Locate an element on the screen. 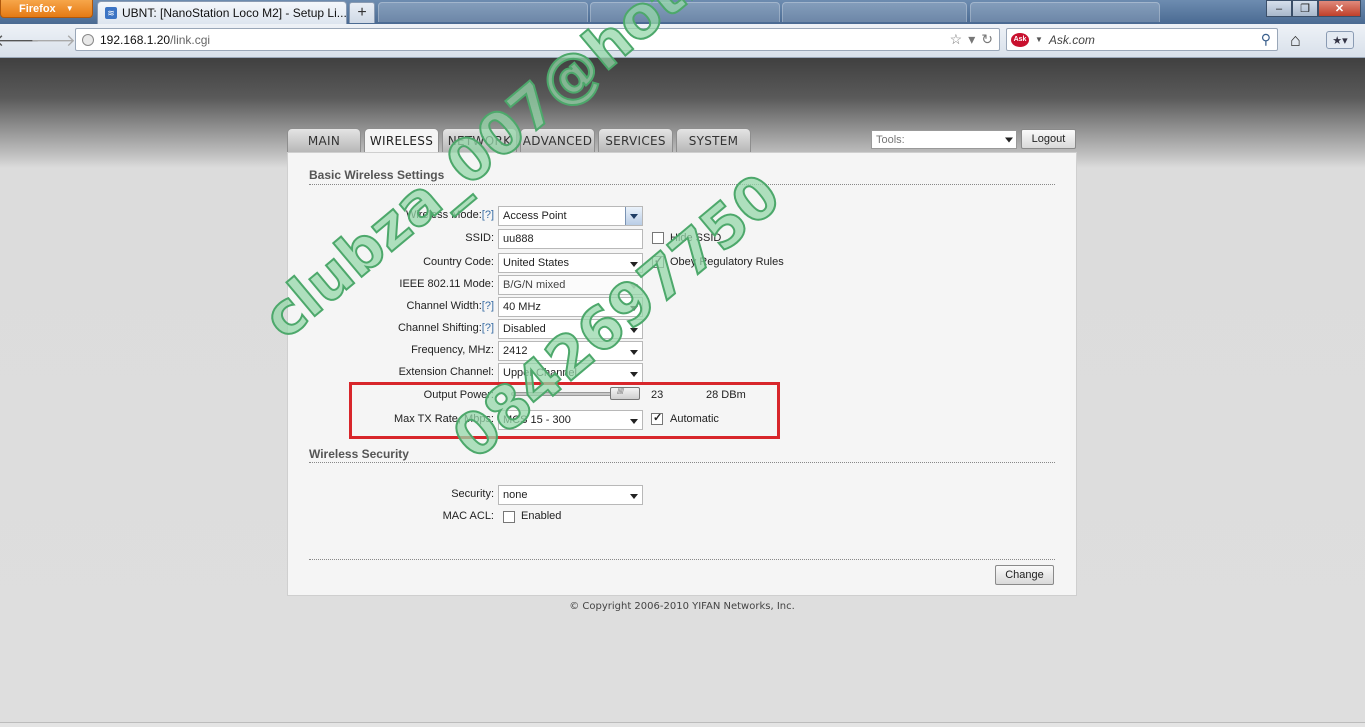 This screenshot has width=1365, height=727. security-value: none is located at coordinates (515, 495).